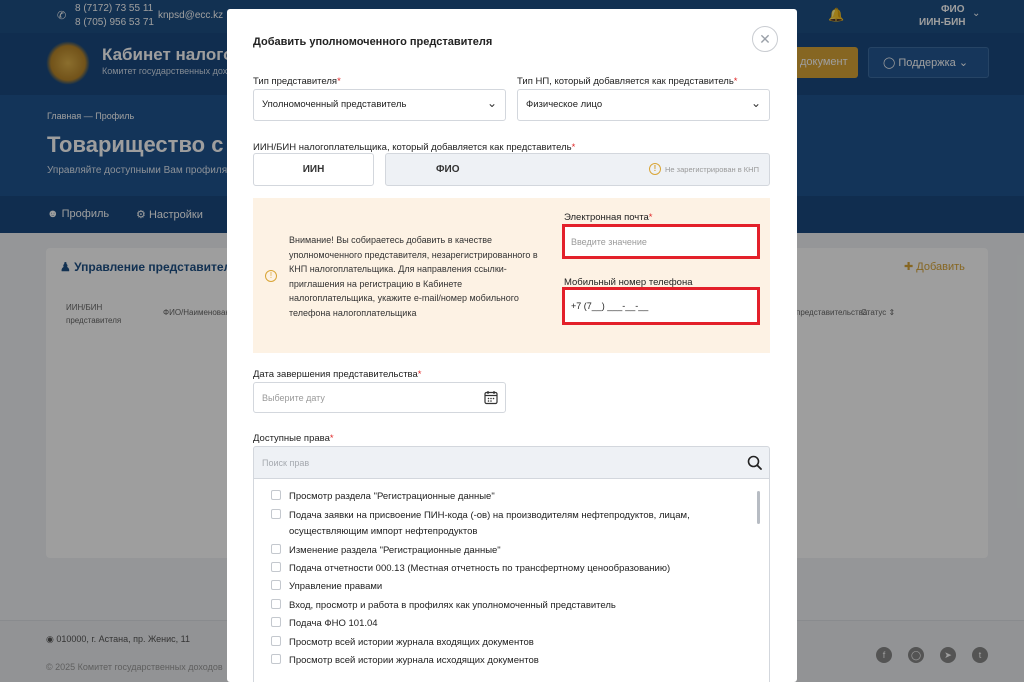 This screenshot has height=682, width=1024. Describe the element at coordinates (373, 42) in the screenshot. I see `modal-title: Добавить уполномоченного представителя` at that location.